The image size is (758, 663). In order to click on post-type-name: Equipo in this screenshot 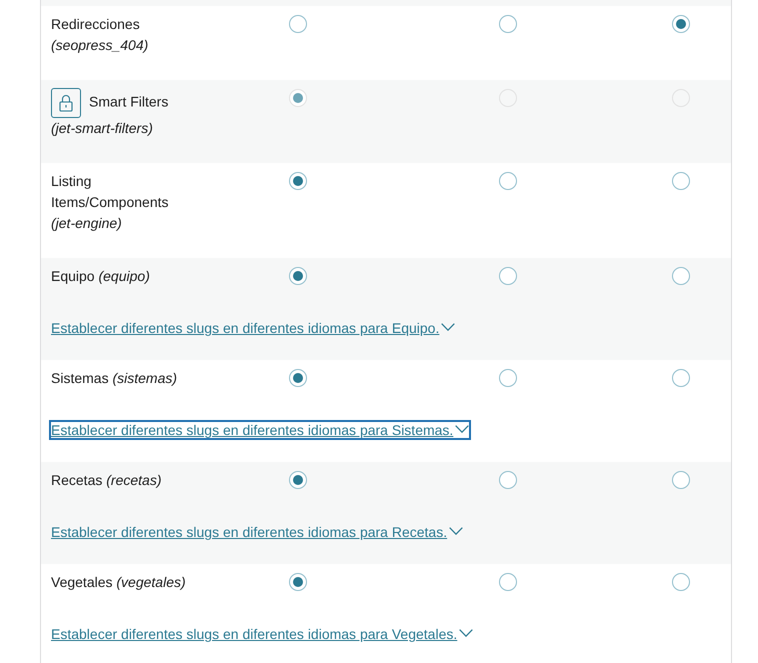, I will do `click(73, 276)`.